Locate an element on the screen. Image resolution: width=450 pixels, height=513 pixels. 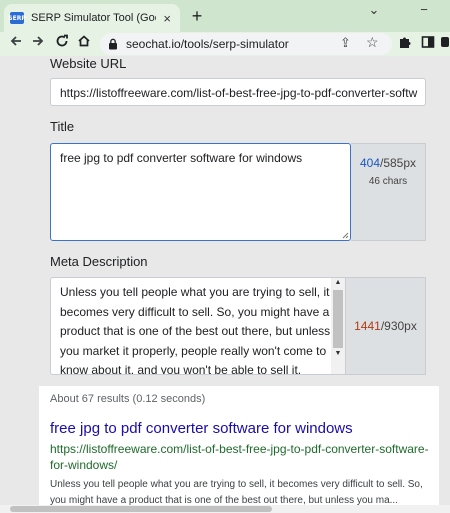
website-url-label: Website URL is located at coordinates (88, 63).